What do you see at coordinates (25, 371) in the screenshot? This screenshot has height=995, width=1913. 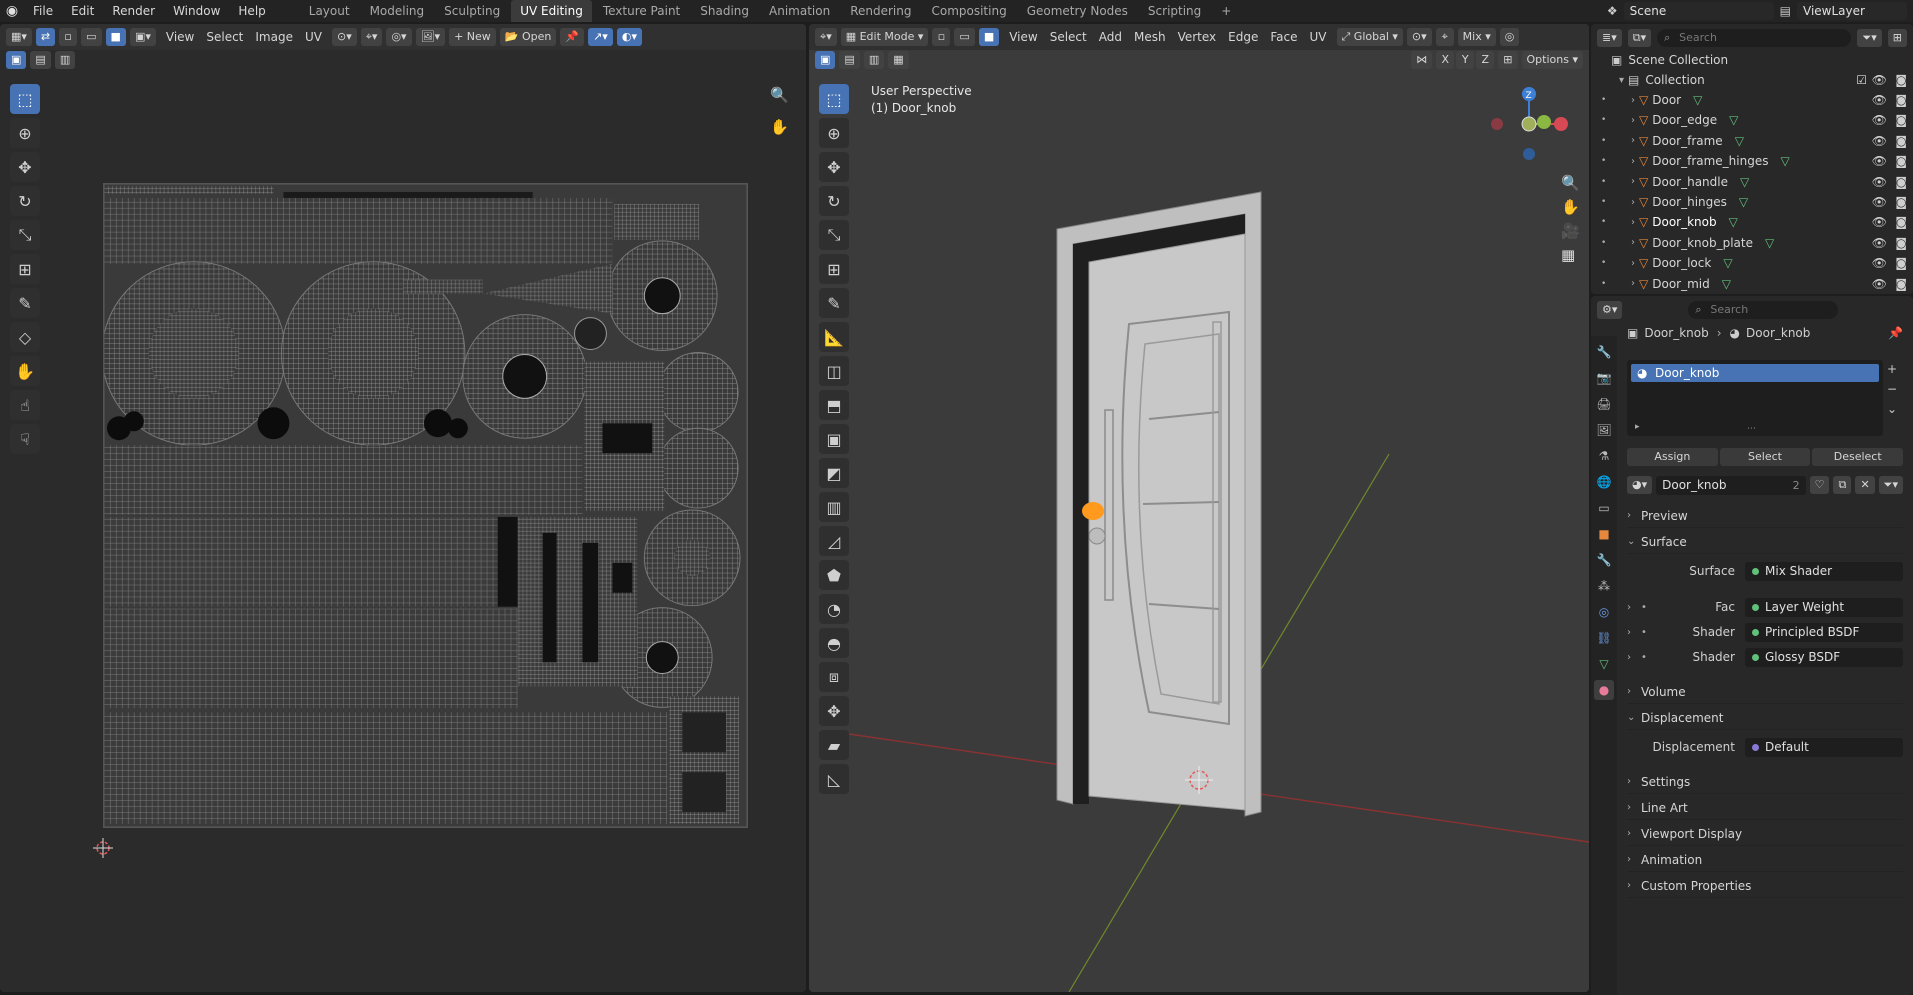 I see `grab-tool-icon: ✋` at bounding box center [25, 371].